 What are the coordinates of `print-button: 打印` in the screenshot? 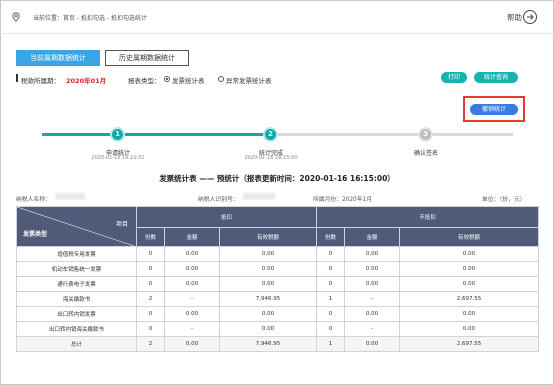 It's located at (454, 77).